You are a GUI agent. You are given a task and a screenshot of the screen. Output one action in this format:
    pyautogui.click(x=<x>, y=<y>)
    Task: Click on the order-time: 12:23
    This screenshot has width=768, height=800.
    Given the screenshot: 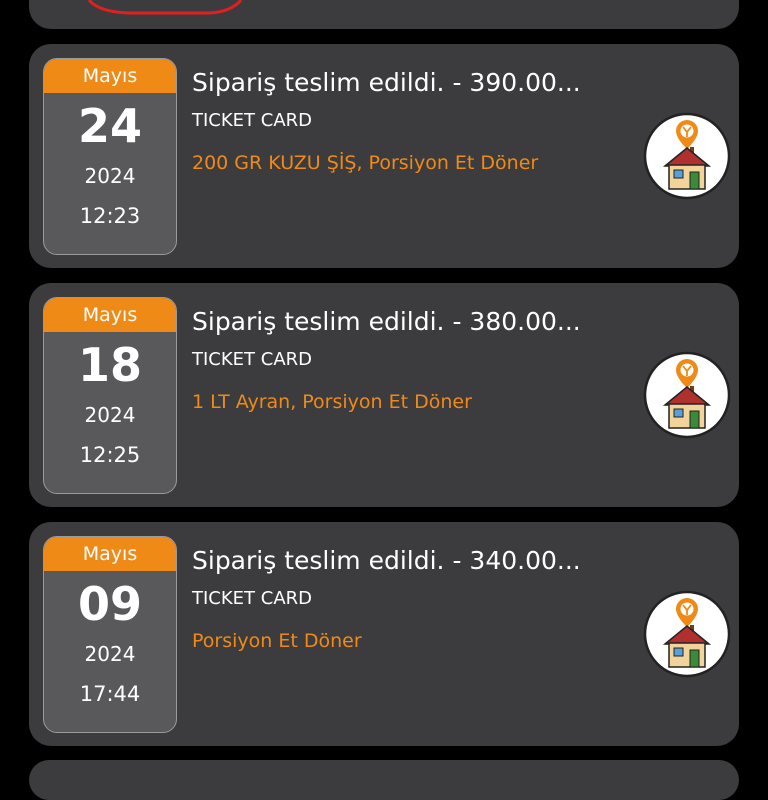 What is the action you would take?
    pyautogui.click(x=110, y=216)
    